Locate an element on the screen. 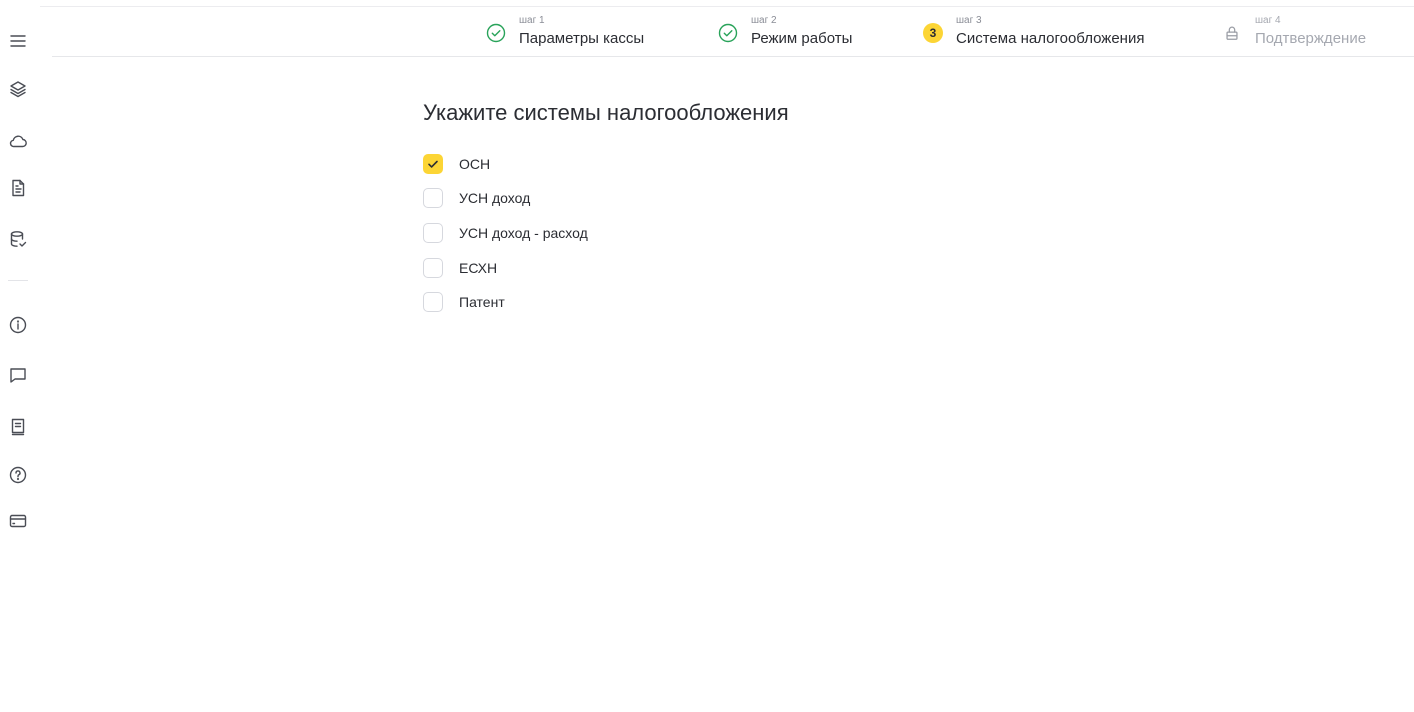 The height and width of the screenshot is (712, 1414). step-3: 3 шаг 3 Система налогообложения is located at coordinates (1048, 32).